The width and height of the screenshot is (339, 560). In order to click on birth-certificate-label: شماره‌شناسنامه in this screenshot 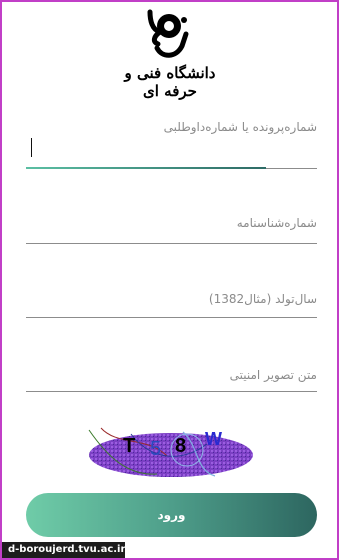, I will do `click(276, 223)`.